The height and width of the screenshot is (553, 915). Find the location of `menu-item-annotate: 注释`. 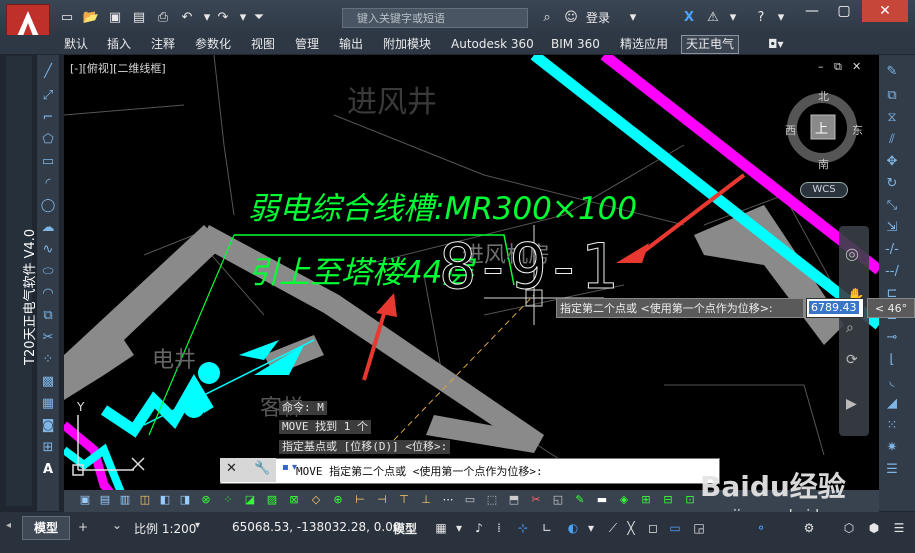

menu-item-annotate: 注释 is located at coordinates (163, 44).